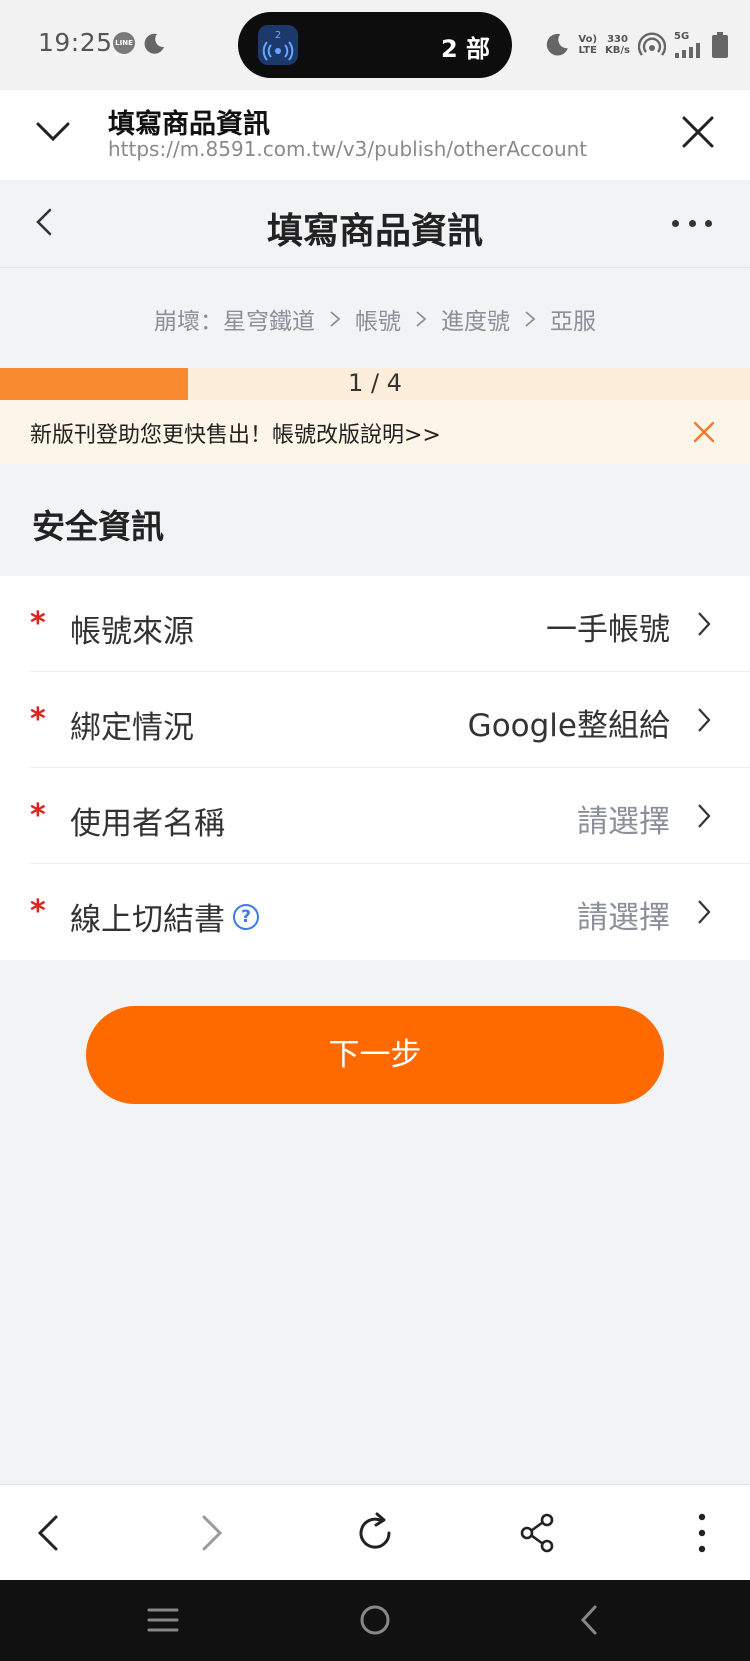 This screenshot has height=1661, width=750. I want to click on field-label: 綁定情況, so click(132, 728).